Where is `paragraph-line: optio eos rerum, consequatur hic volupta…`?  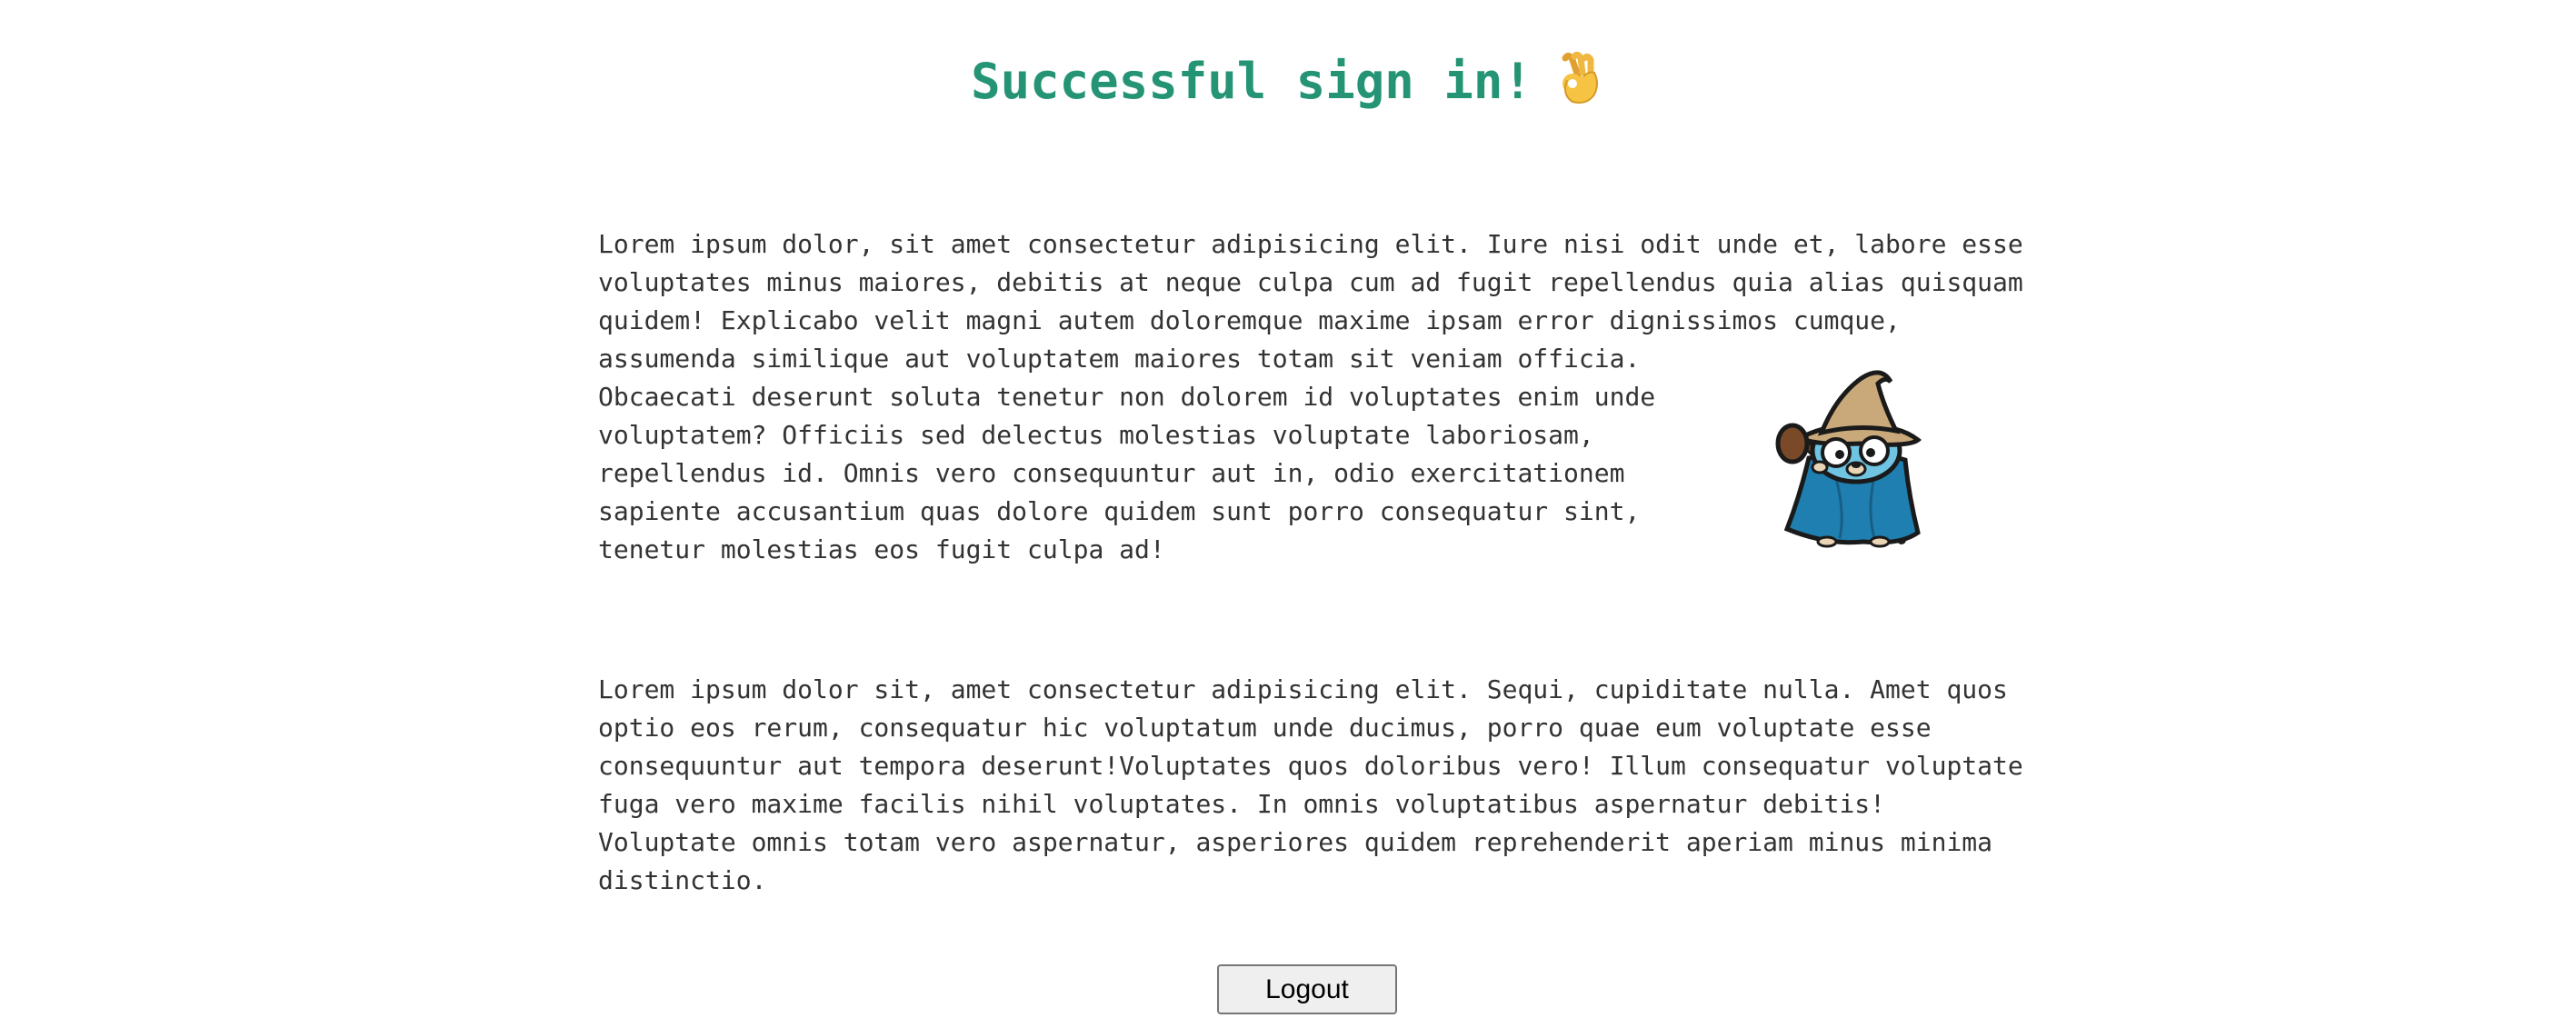
paragraph-line: optio eos rerum, consequatur hic volupta… is located at coordinates (1265, 728).